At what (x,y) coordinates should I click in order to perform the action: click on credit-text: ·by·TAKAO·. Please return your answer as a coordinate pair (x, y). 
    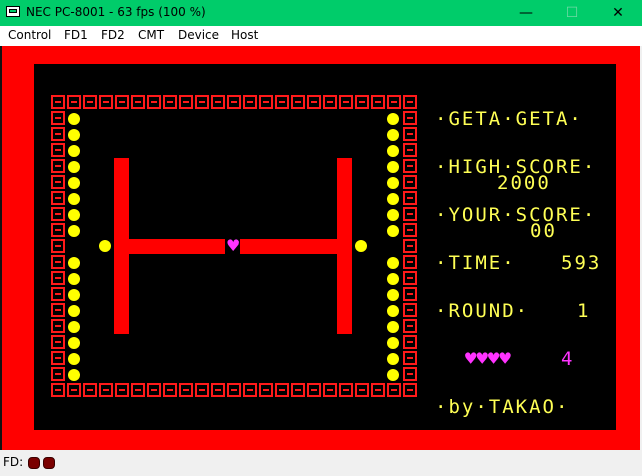
    Looking at the image, I should click on (502, 407).